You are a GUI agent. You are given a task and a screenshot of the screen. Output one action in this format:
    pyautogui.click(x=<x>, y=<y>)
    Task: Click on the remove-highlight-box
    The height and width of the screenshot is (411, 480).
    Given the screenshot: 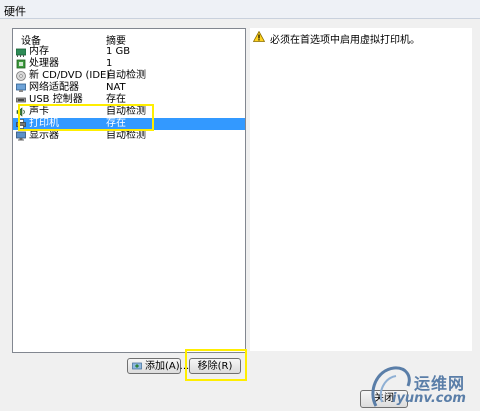 What is the action you would take?
    pyautogui.click(x=216, y=365)
    